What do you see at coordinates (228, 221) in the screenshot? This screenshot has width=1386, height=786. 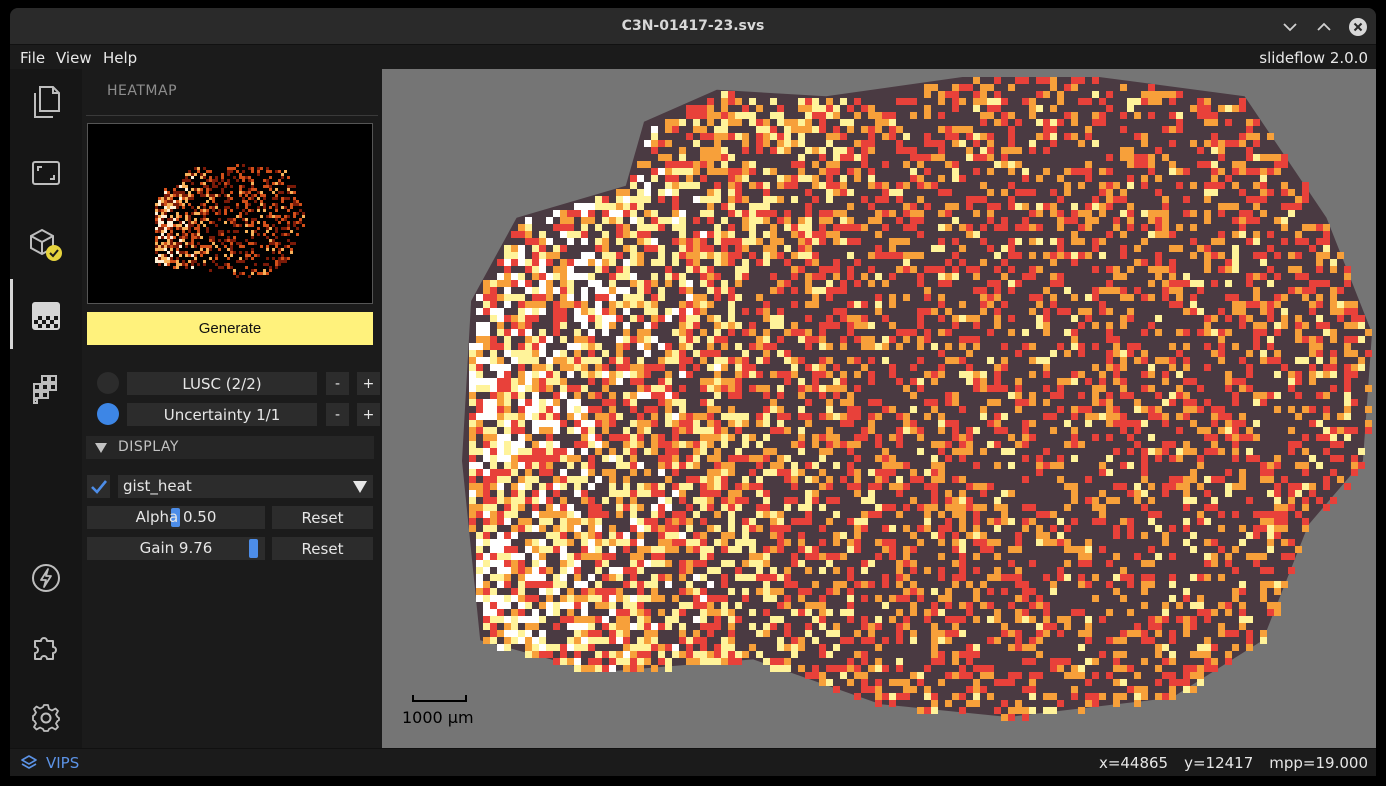 I see `heatmap-thumbnail-image` at bounding box center [228, 221].